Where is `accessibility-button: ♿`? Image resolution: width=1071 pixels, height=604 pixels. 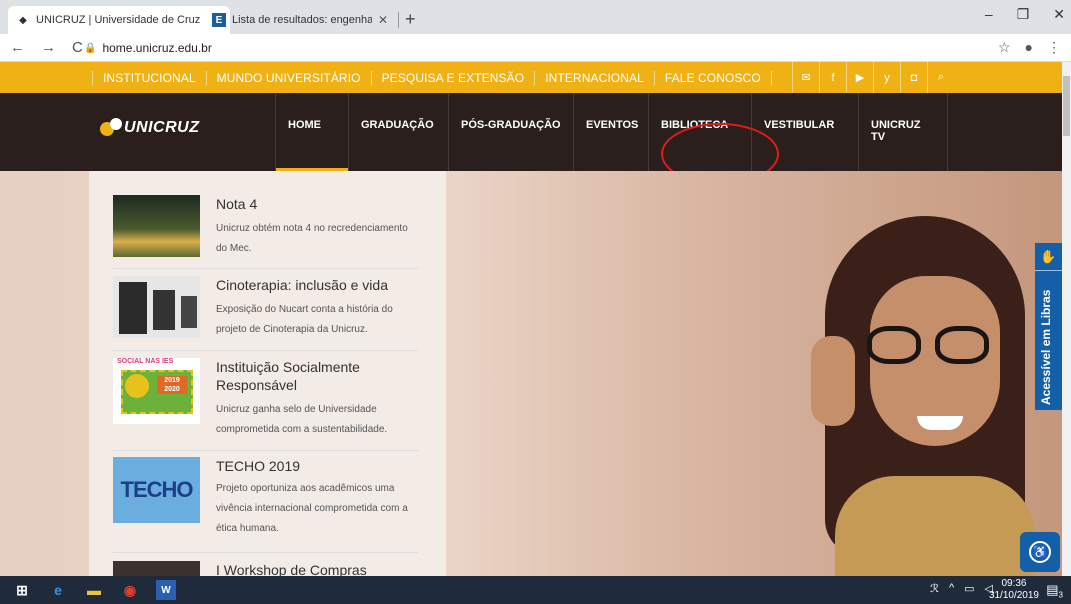
accessibility-button: ♿ is located at coordinates (1040, 552).